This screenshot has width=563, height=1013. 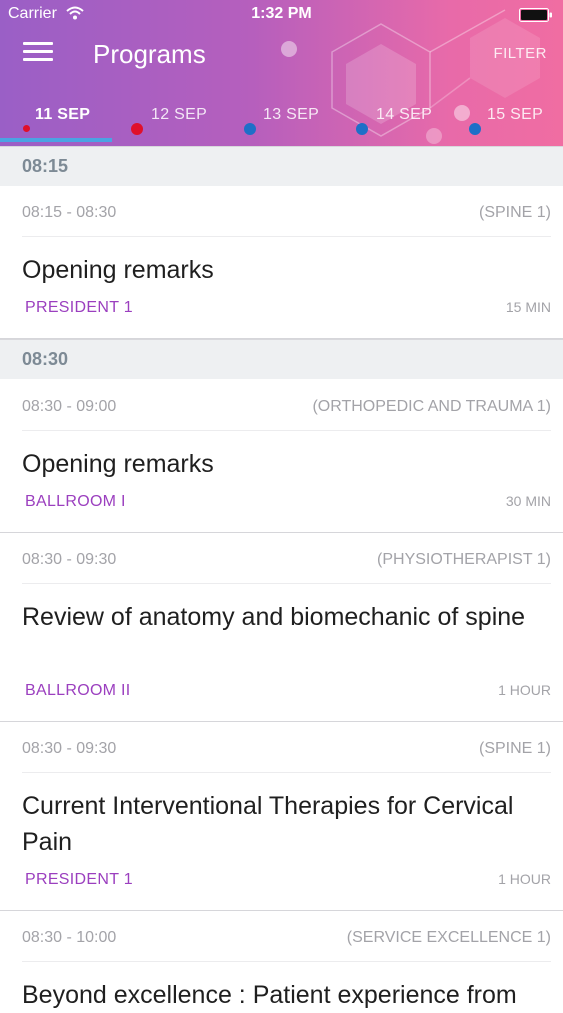 I want to click on tab-dot-12-sep, so click(x=137, y=129).